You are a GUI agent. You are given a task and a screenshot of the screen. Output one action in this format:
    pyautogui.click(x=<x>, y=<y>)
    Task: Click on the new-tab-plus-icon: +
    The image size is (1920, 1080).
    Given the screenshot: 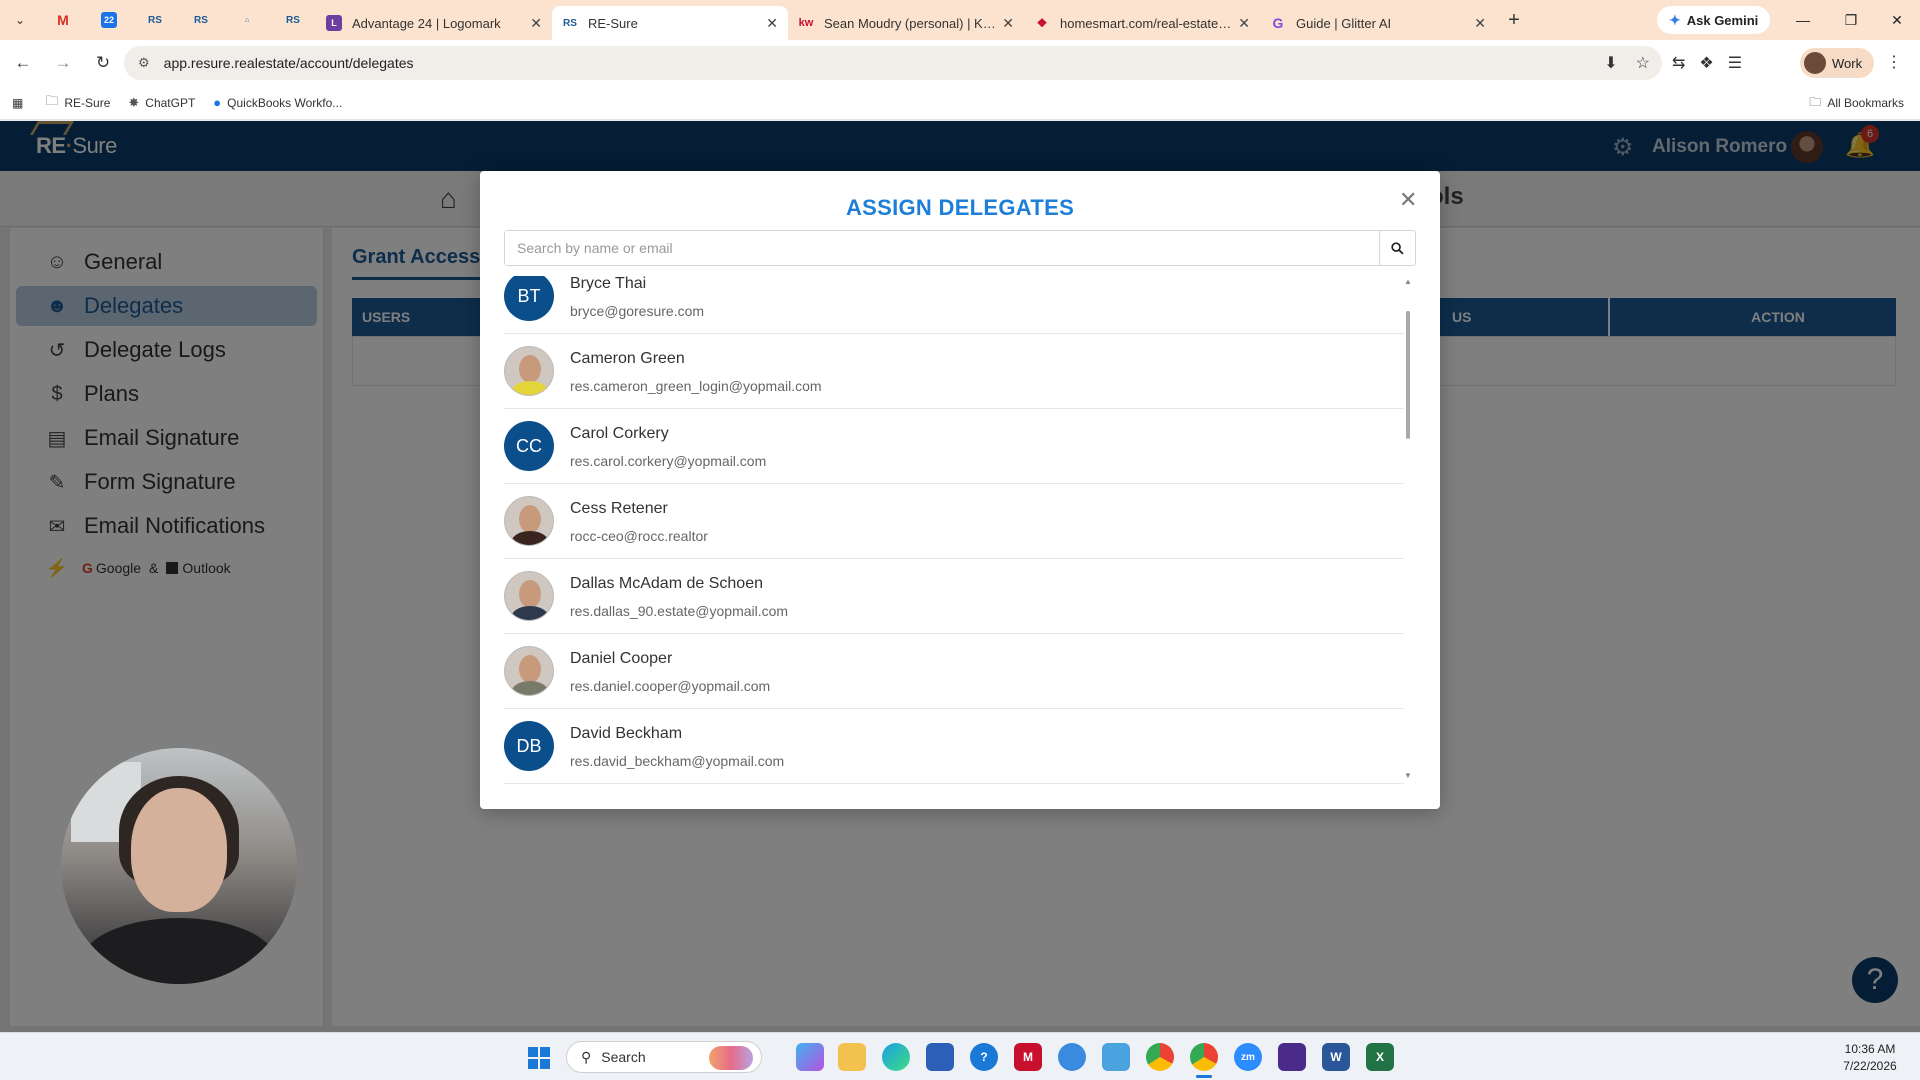 What is the action you would take?
    pyautogui.click(x=1514, y=20)
    